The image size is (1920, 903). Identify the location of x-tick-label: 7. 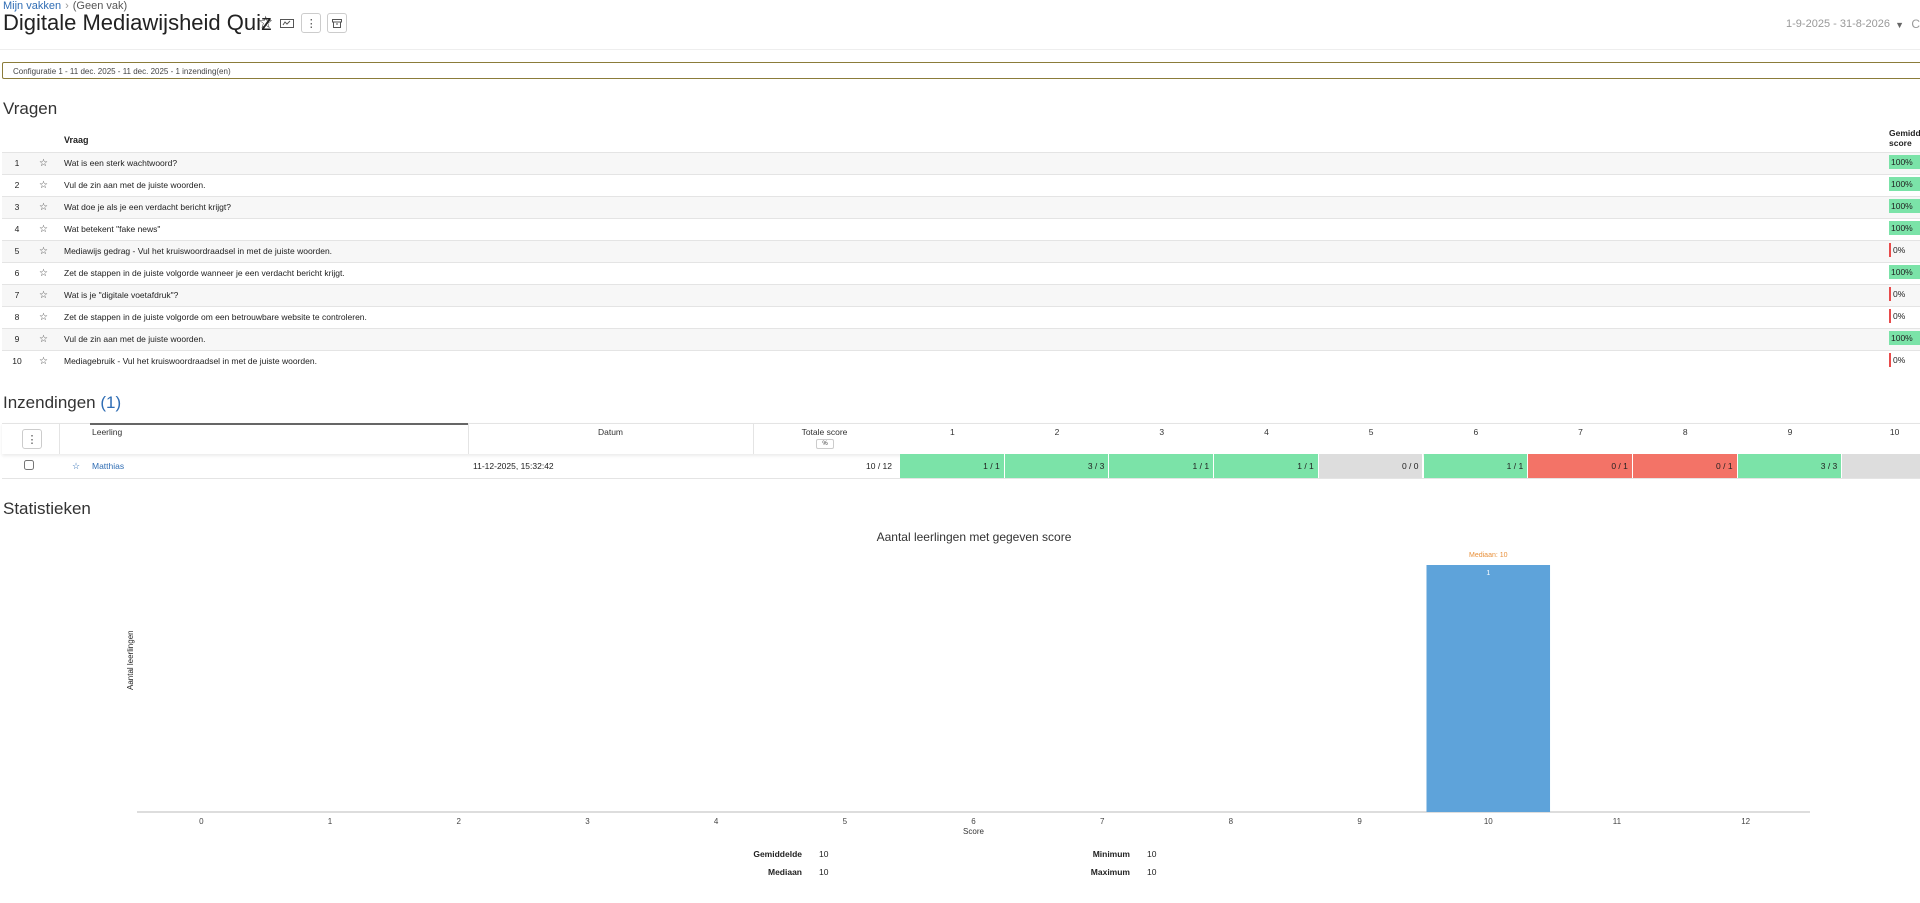
(1102, 821).